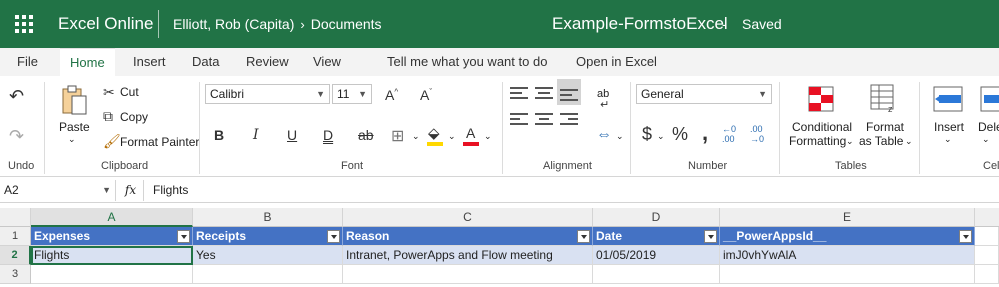 The height and width of the screenshot is (287, 999). I want to click on cut-button: Cut, so click(129, 92).